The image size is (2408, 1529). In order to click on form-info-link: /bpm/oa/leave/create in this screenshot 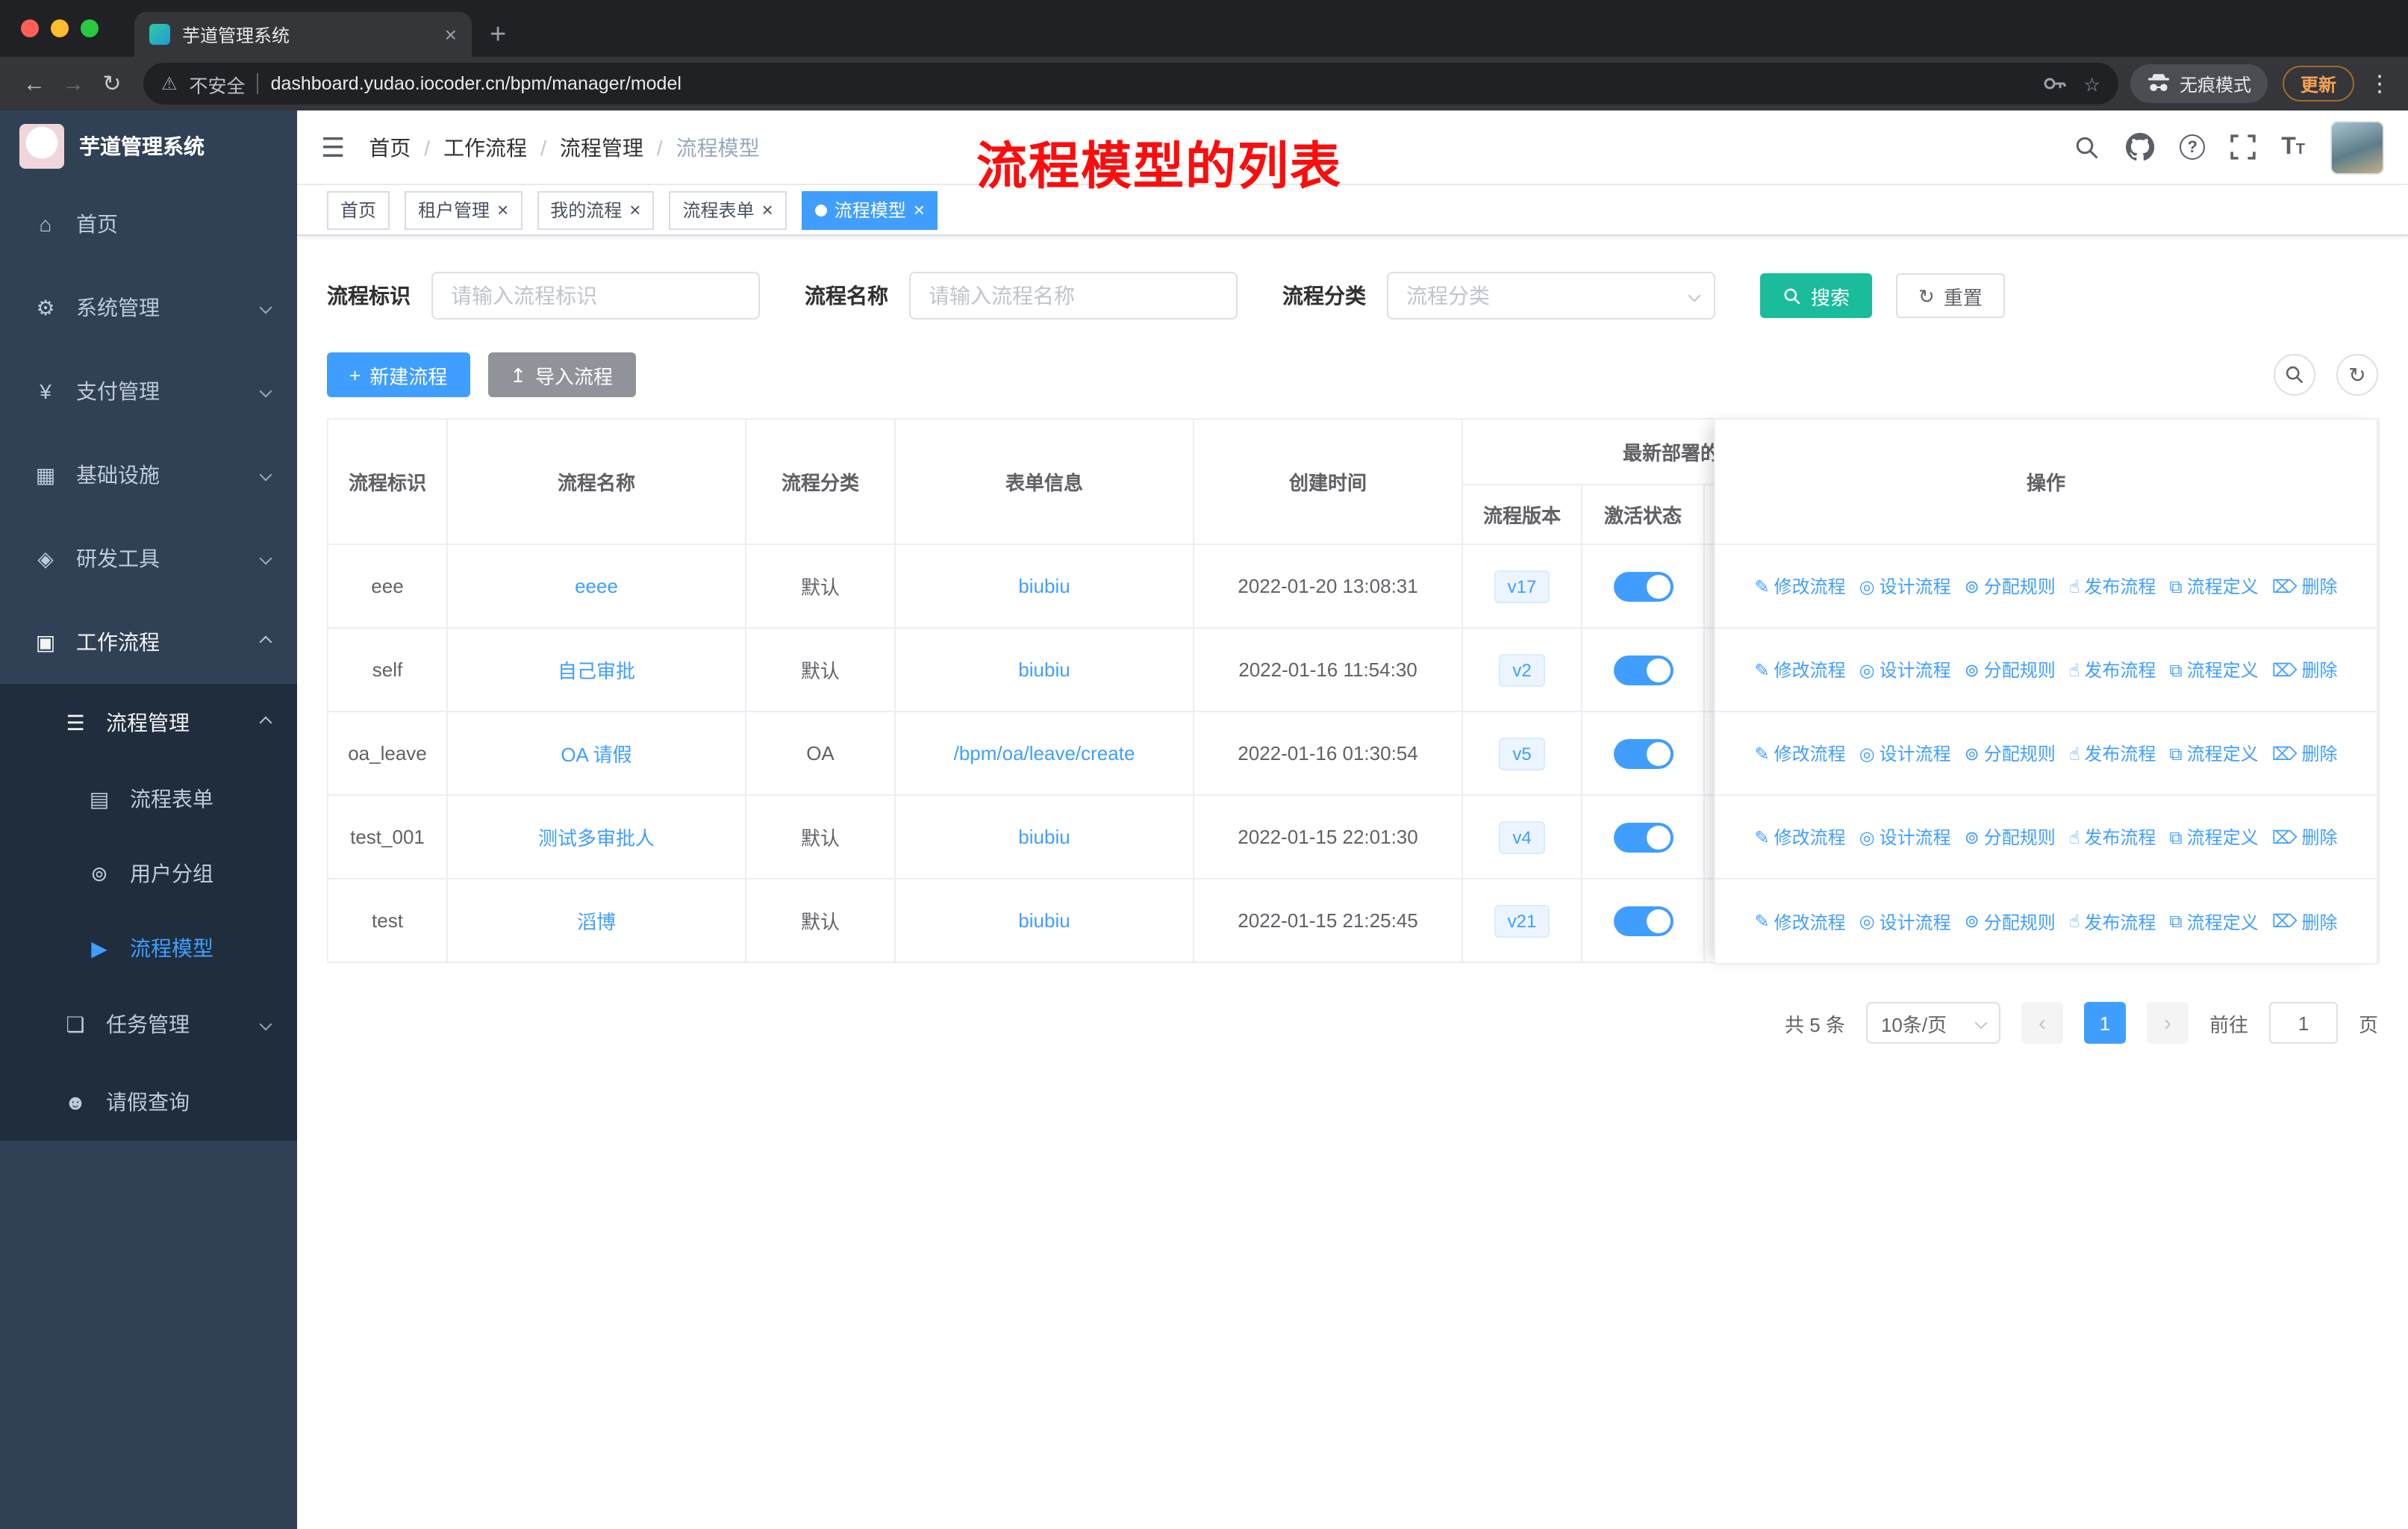, I will do `click(1044, 753)`.